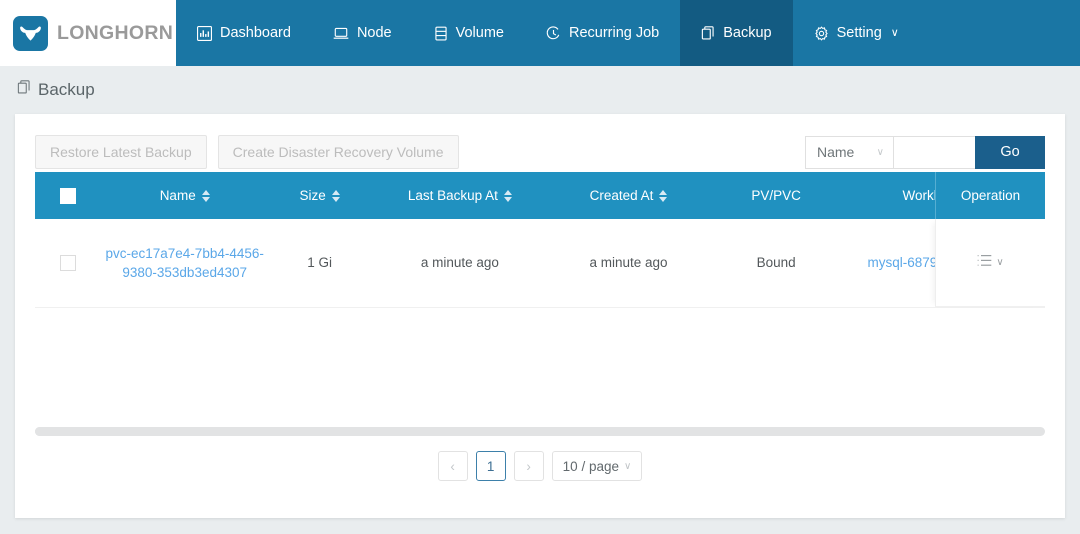 Image resolution: width=1080 pixels, height=534 pixels. I want to click on backup-volume-link: pvc-ec17a7e4-7bb4-4456-9380-353db3ed4307, so click(185, 263).